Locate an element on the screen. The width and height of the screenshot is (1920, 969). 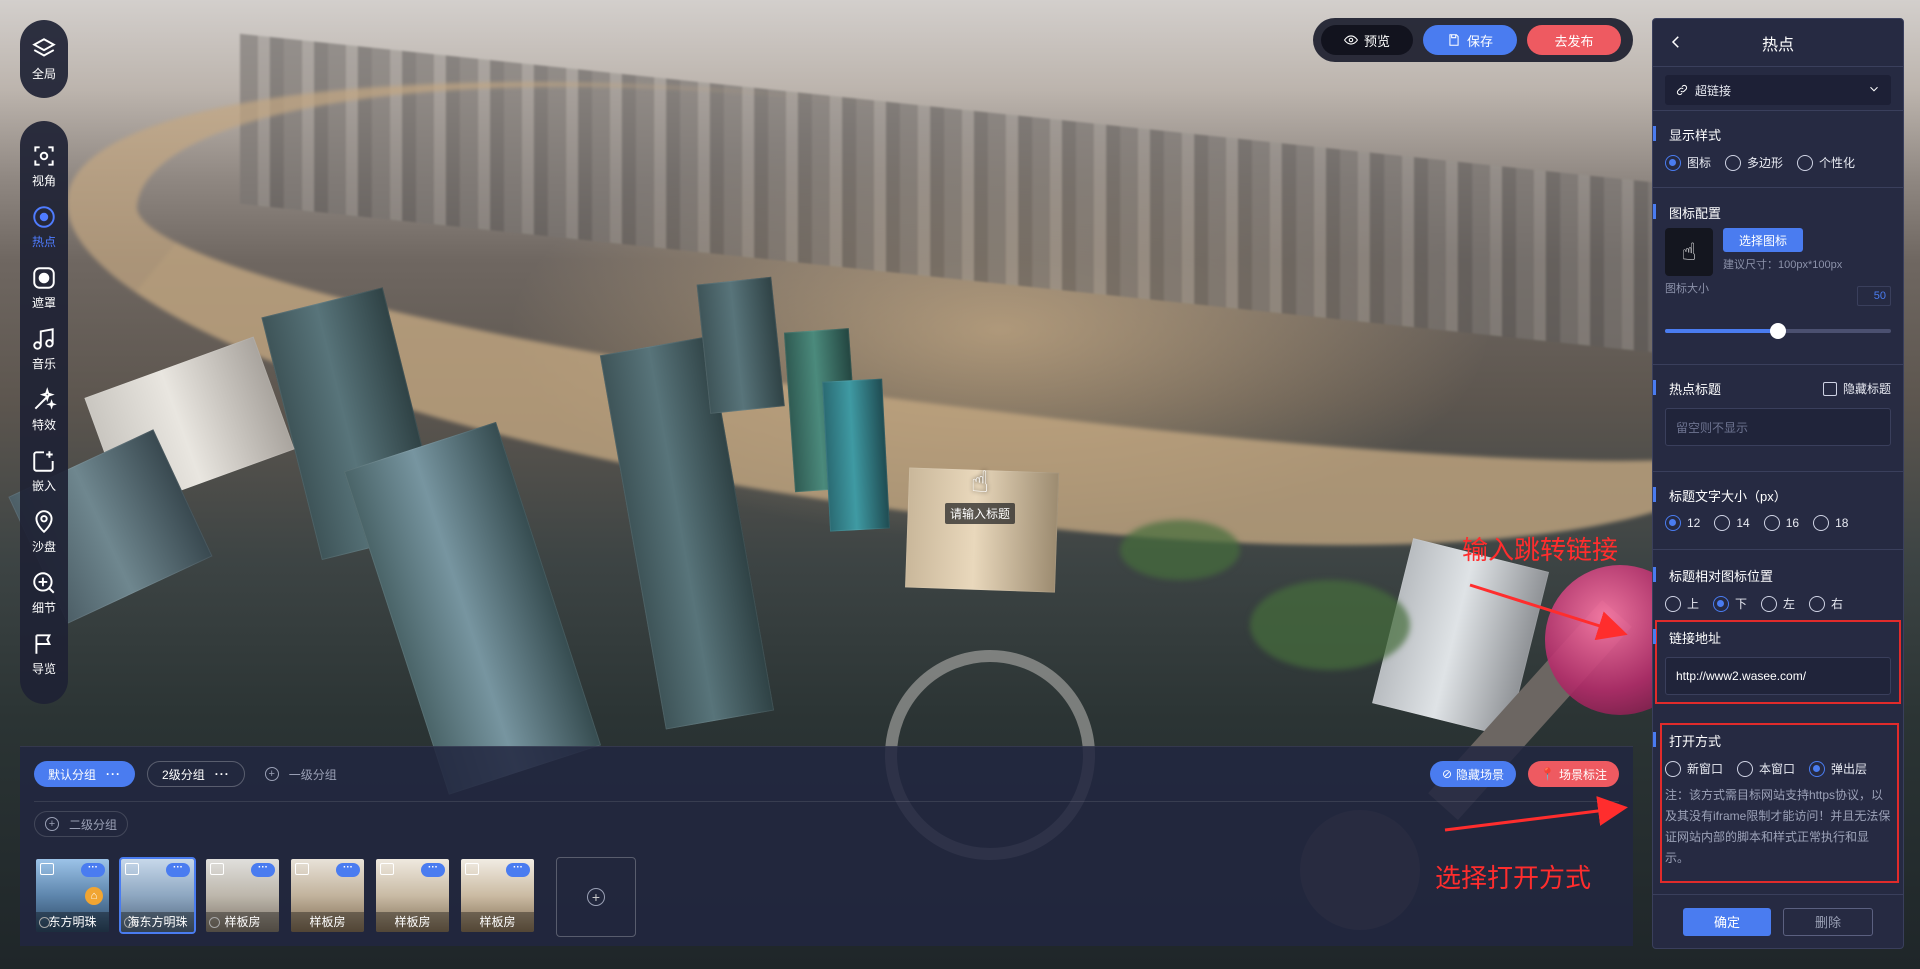
hotspot-title-input: 留空则不显示 is located at coordinates (1778, 427).